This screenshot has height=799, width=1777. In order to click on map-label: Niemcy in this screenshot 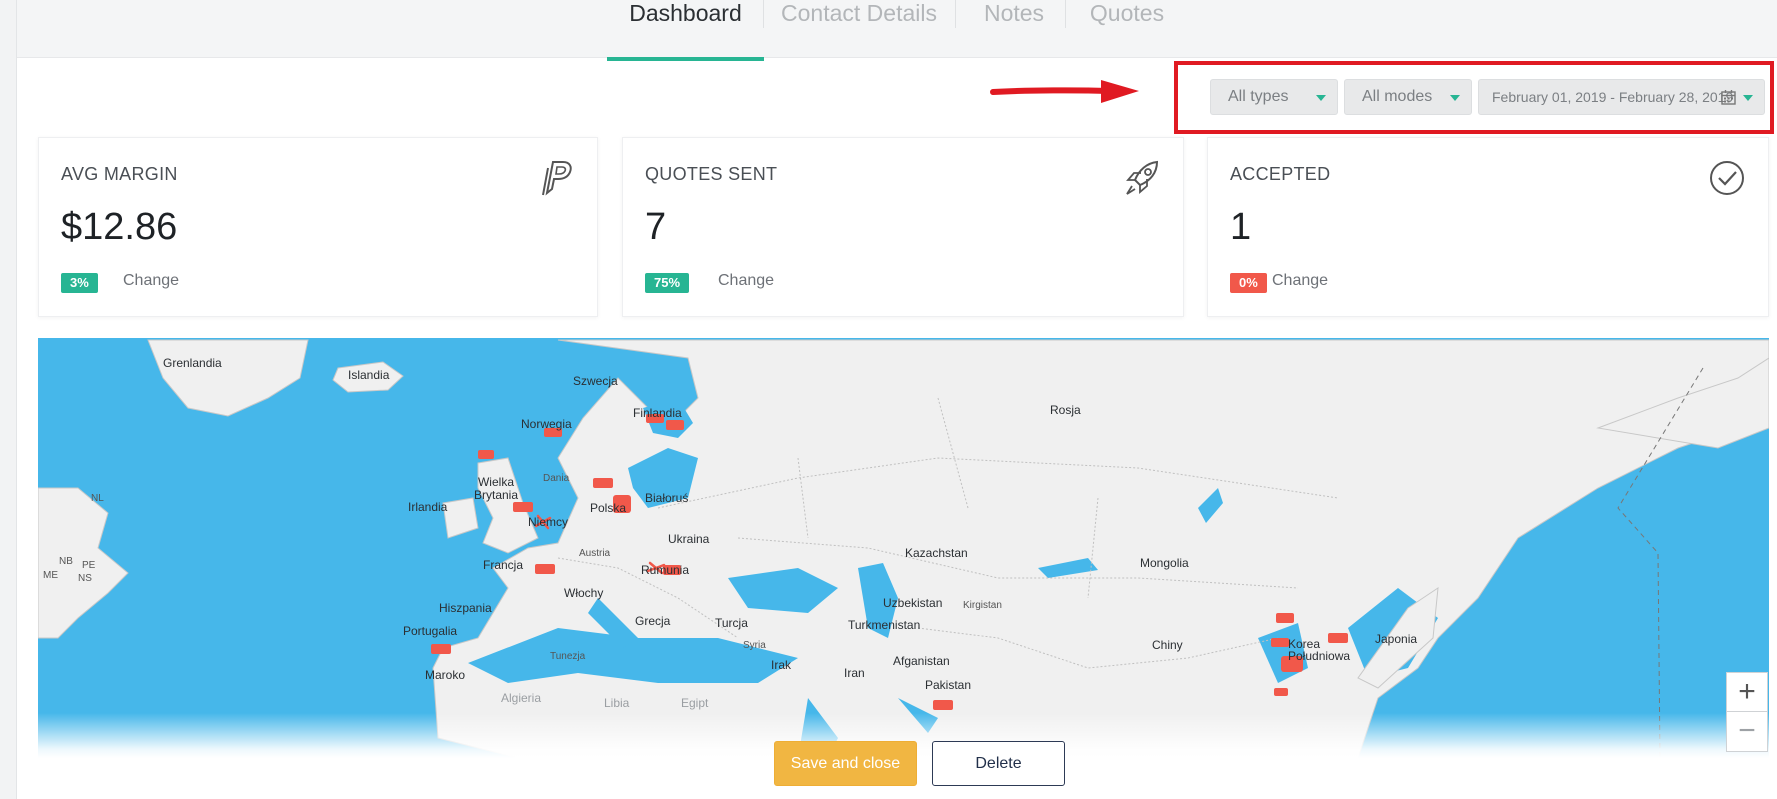, I will do `click(548, 522)`.